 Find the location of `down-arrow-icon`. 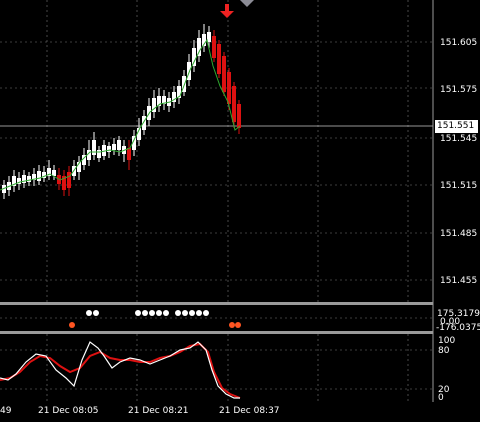

down-arrow-icon is located at coordinates (227, 11).